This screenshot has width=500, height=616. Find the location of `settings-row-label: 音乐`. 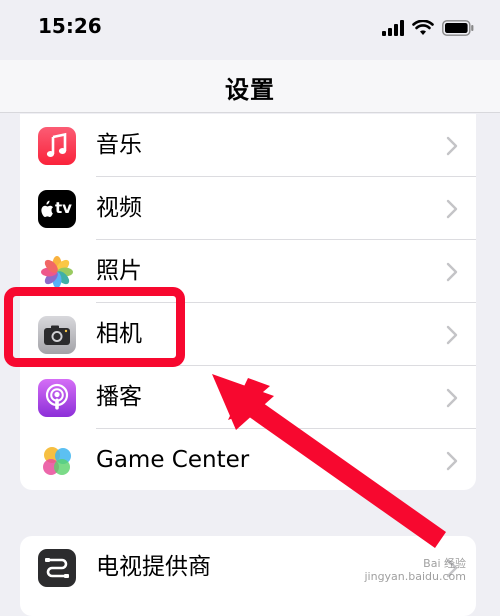

settings-row-label: 音乐 is located at coordinates (119, 145).